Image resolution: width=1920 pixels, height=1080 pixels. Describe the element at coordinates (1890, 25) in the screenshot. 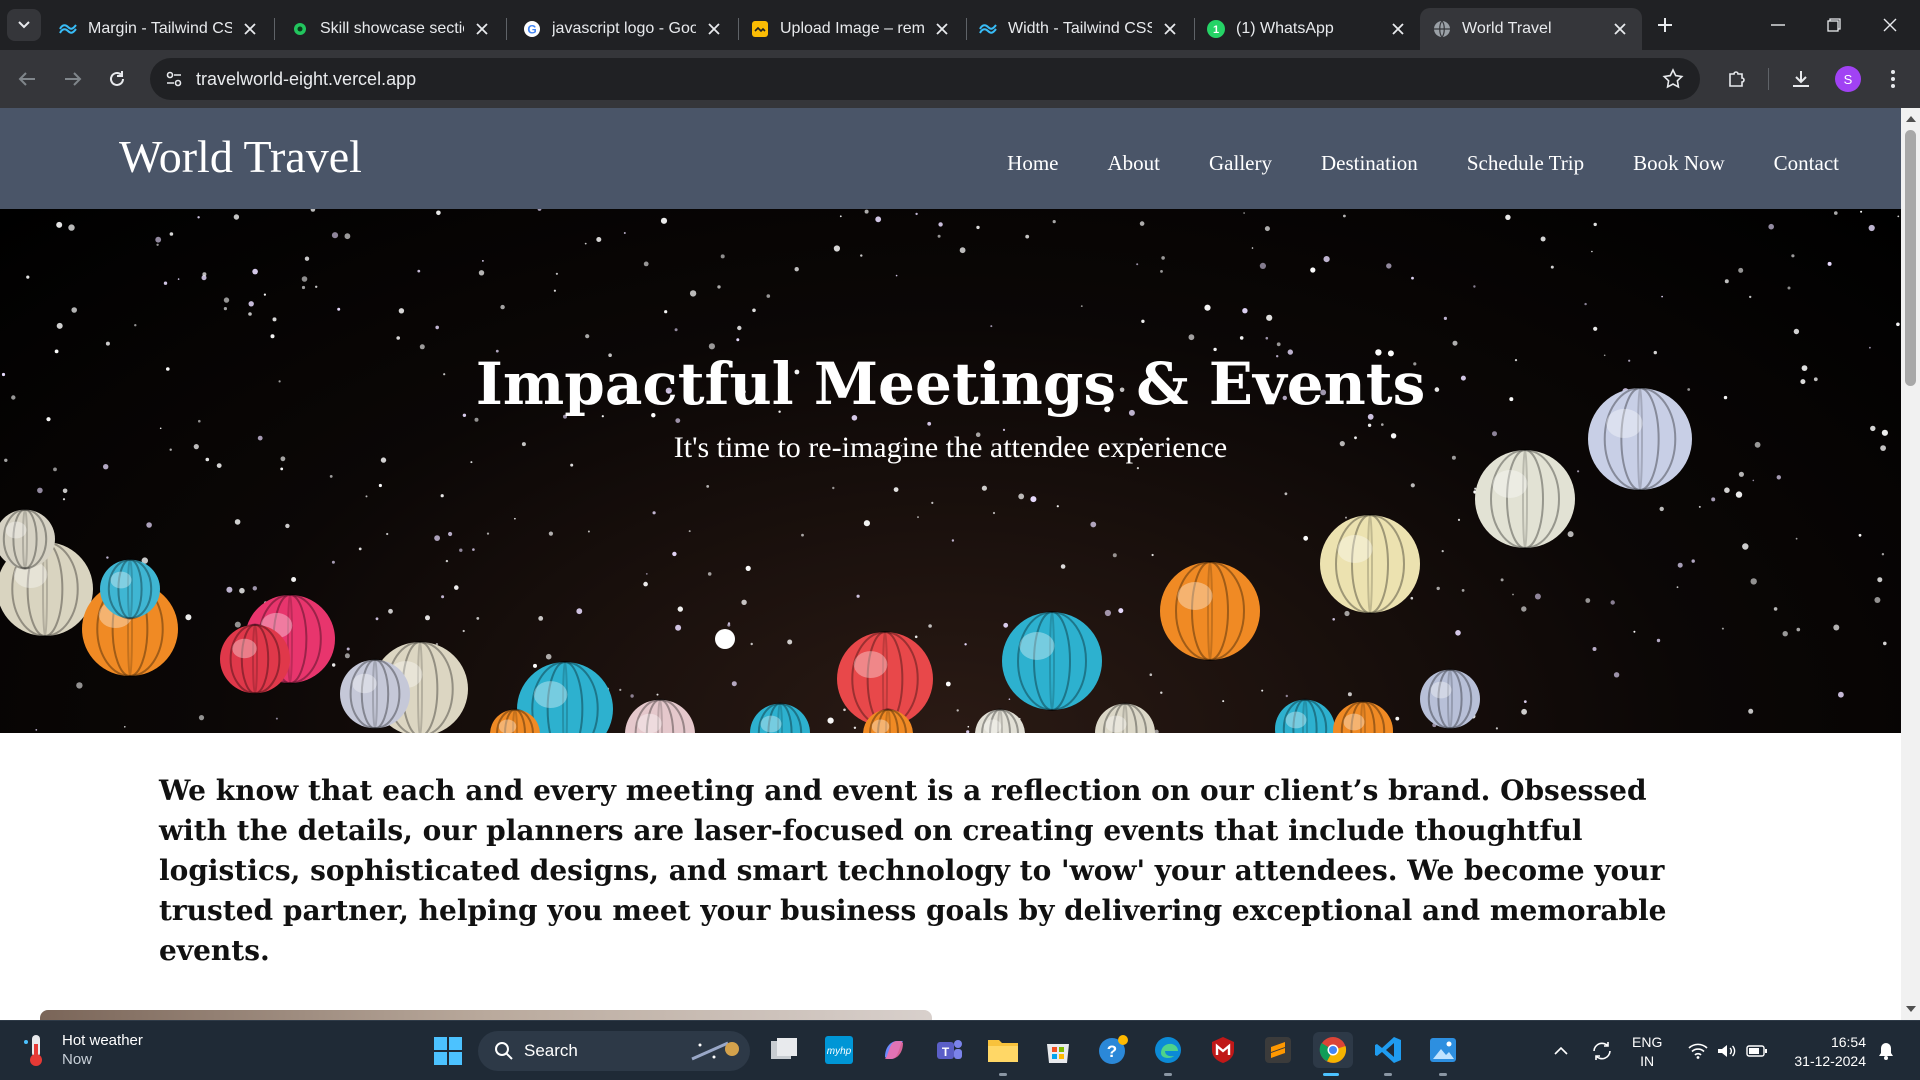

I see `close-window-button` at that location.